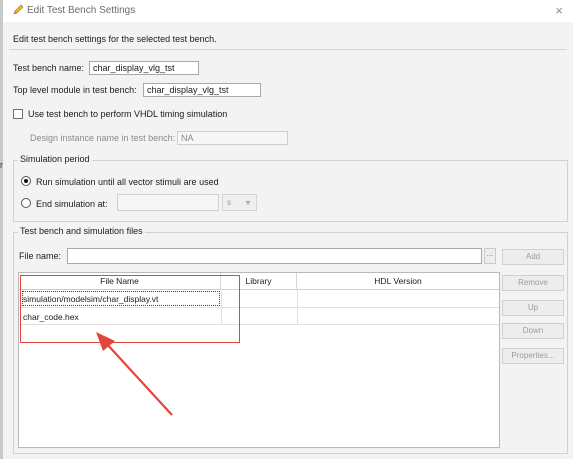  What do you see at coordinates (533, 257) in the screenshot?
I see `add-button: Add` at bounding box center [533, 257].